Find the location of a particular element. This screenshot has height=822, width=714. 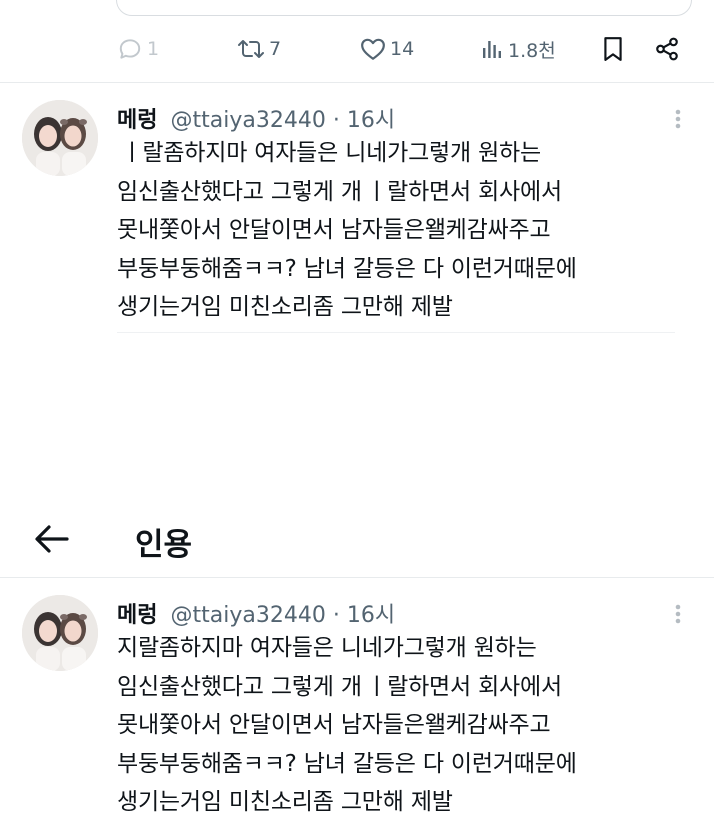

views-icon is located at coordinates (492, 49).